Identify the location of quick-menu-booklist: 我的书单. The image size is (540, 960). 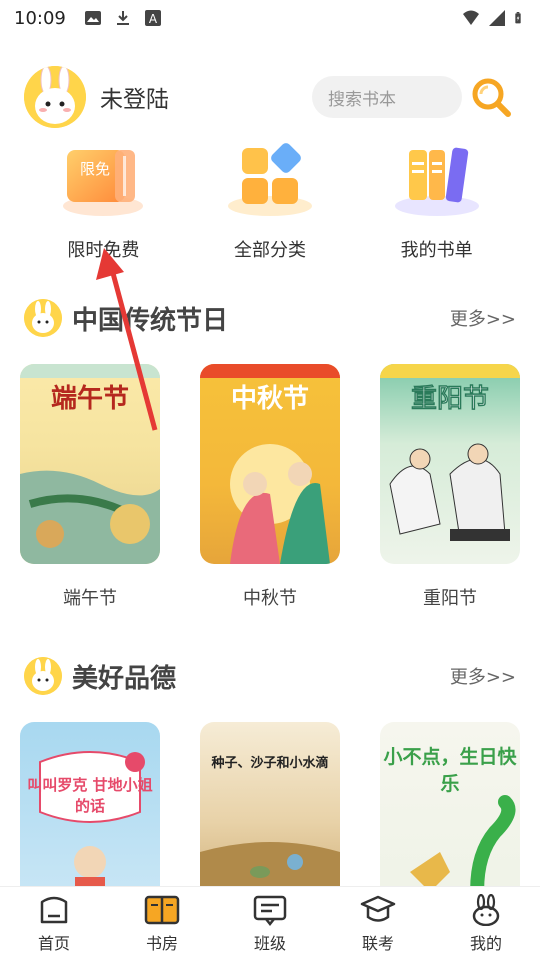
(437, 205).